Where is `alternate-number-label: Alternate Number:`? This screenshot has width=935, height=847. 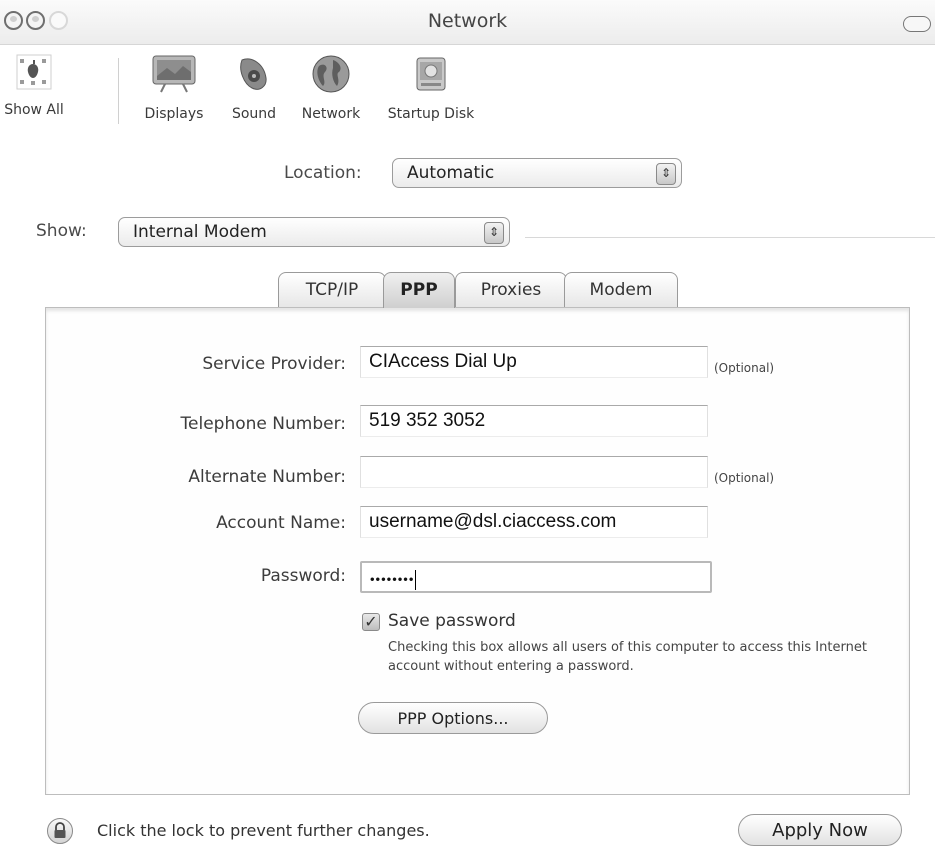
alternate-number-label: Alternate Number: is located at coordinates (267, 477).